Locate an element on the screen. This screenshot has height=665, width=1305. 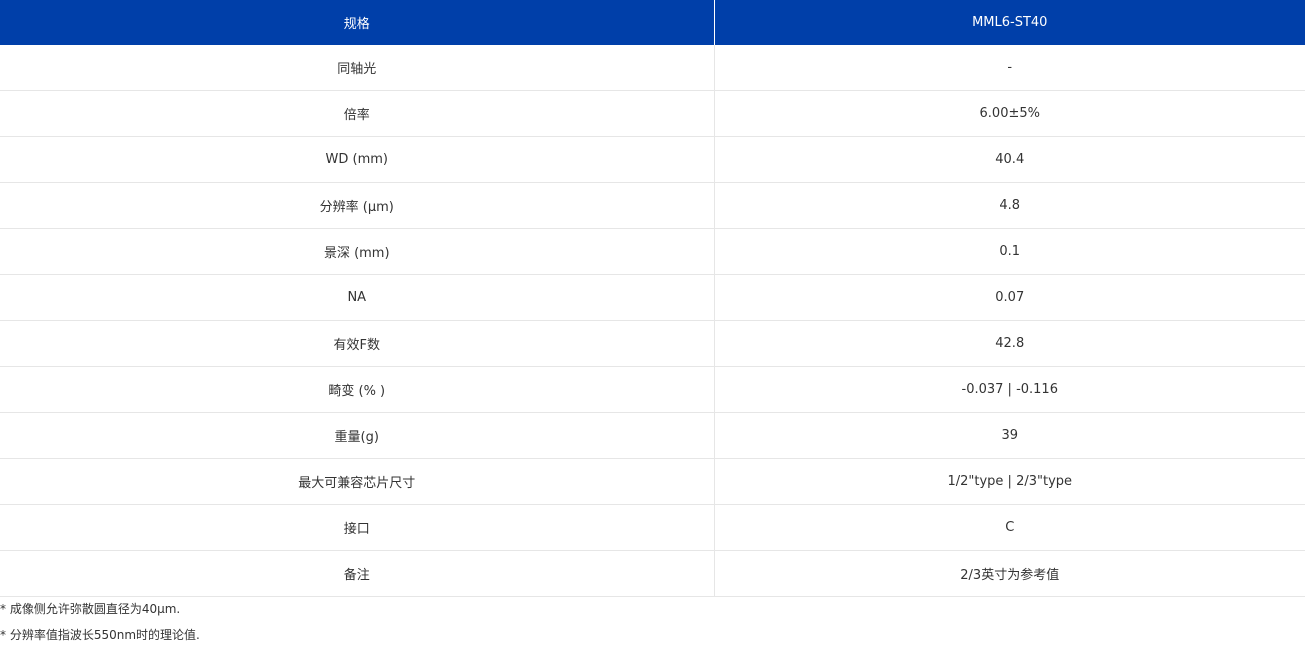
table-row: 畸变 (% ) -0.037 | -0.116 is located at coordinates (652, 389).